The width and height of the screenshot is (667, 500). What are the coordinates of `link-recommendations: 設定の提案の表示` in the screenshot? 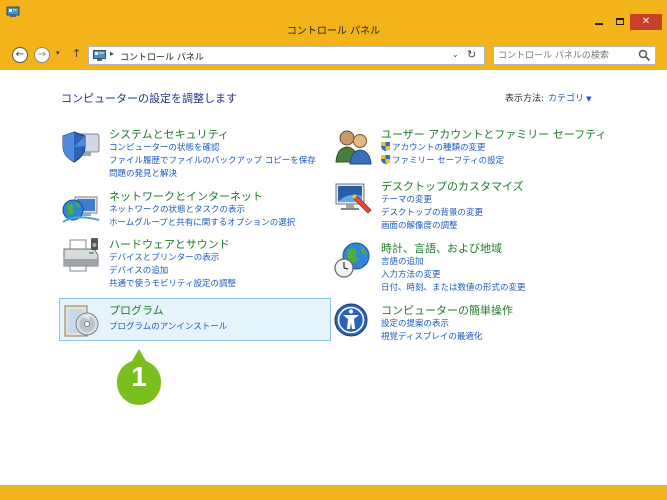 It's located at (415, 323).